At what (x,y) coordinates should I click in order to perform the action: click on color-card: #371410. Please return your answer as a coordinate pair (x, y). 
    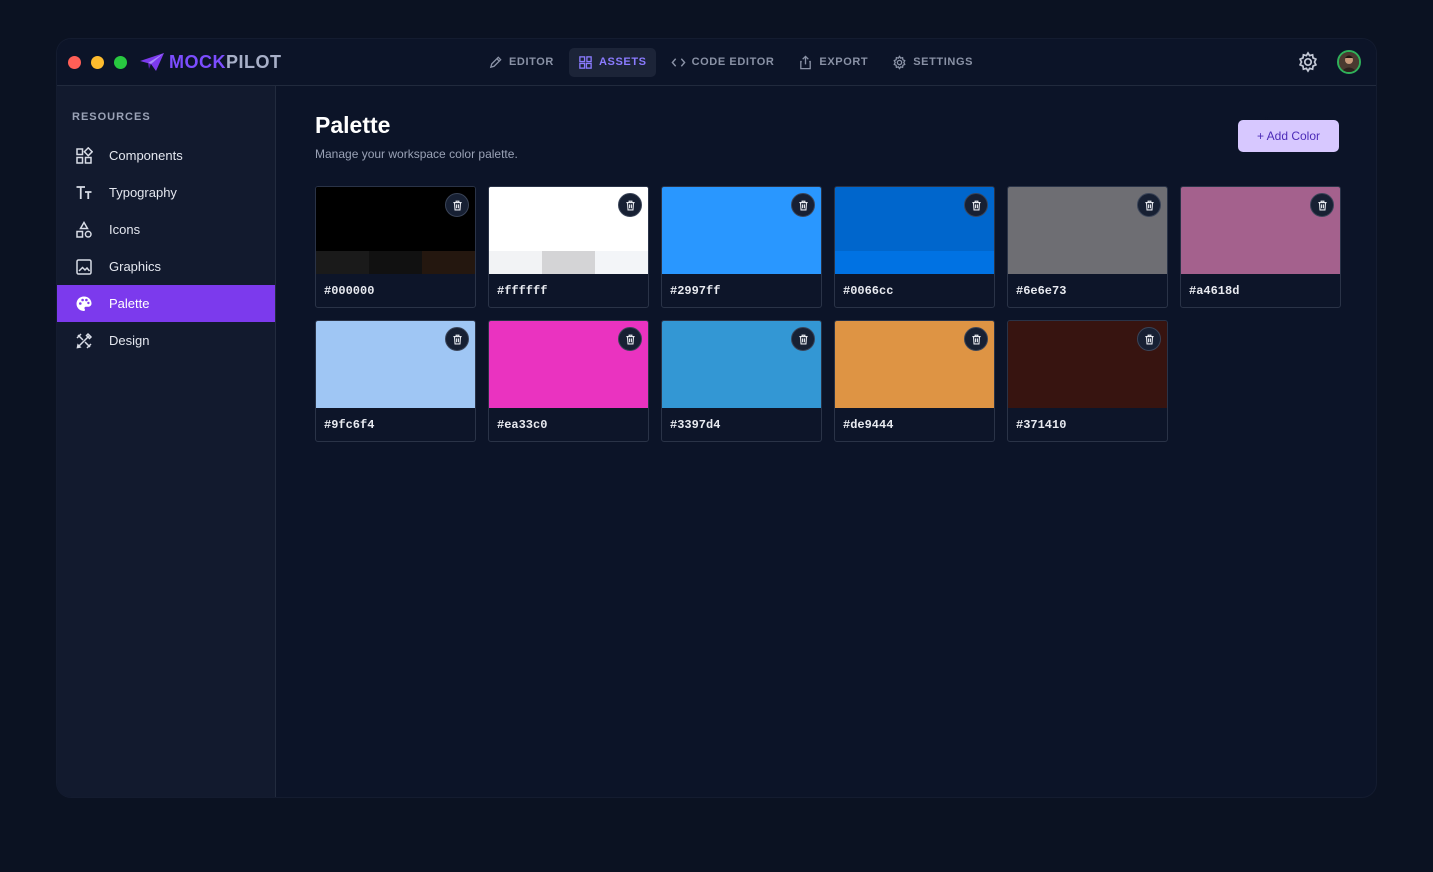
    Looking at the image, I should click on (1087, 381).